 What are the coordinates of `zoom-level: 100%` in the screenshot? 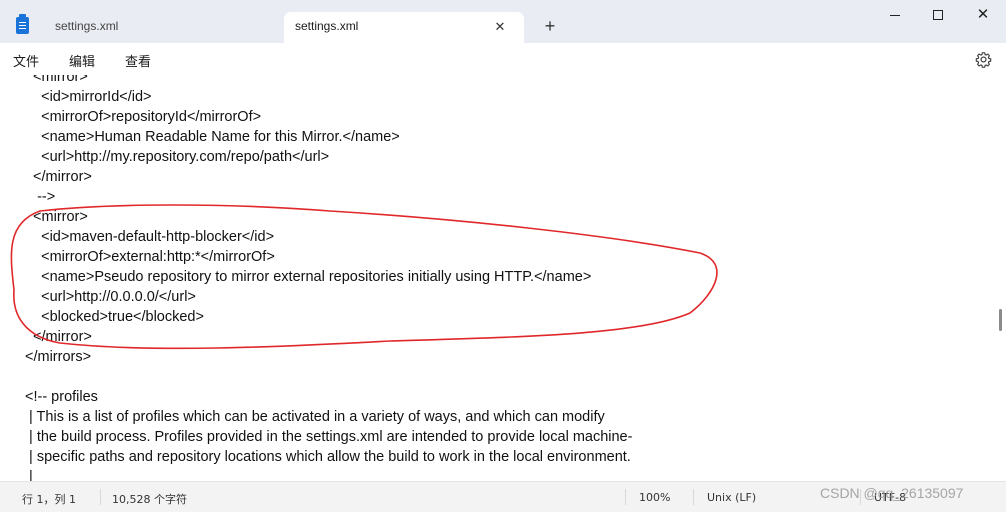 It's located at (655, 497).